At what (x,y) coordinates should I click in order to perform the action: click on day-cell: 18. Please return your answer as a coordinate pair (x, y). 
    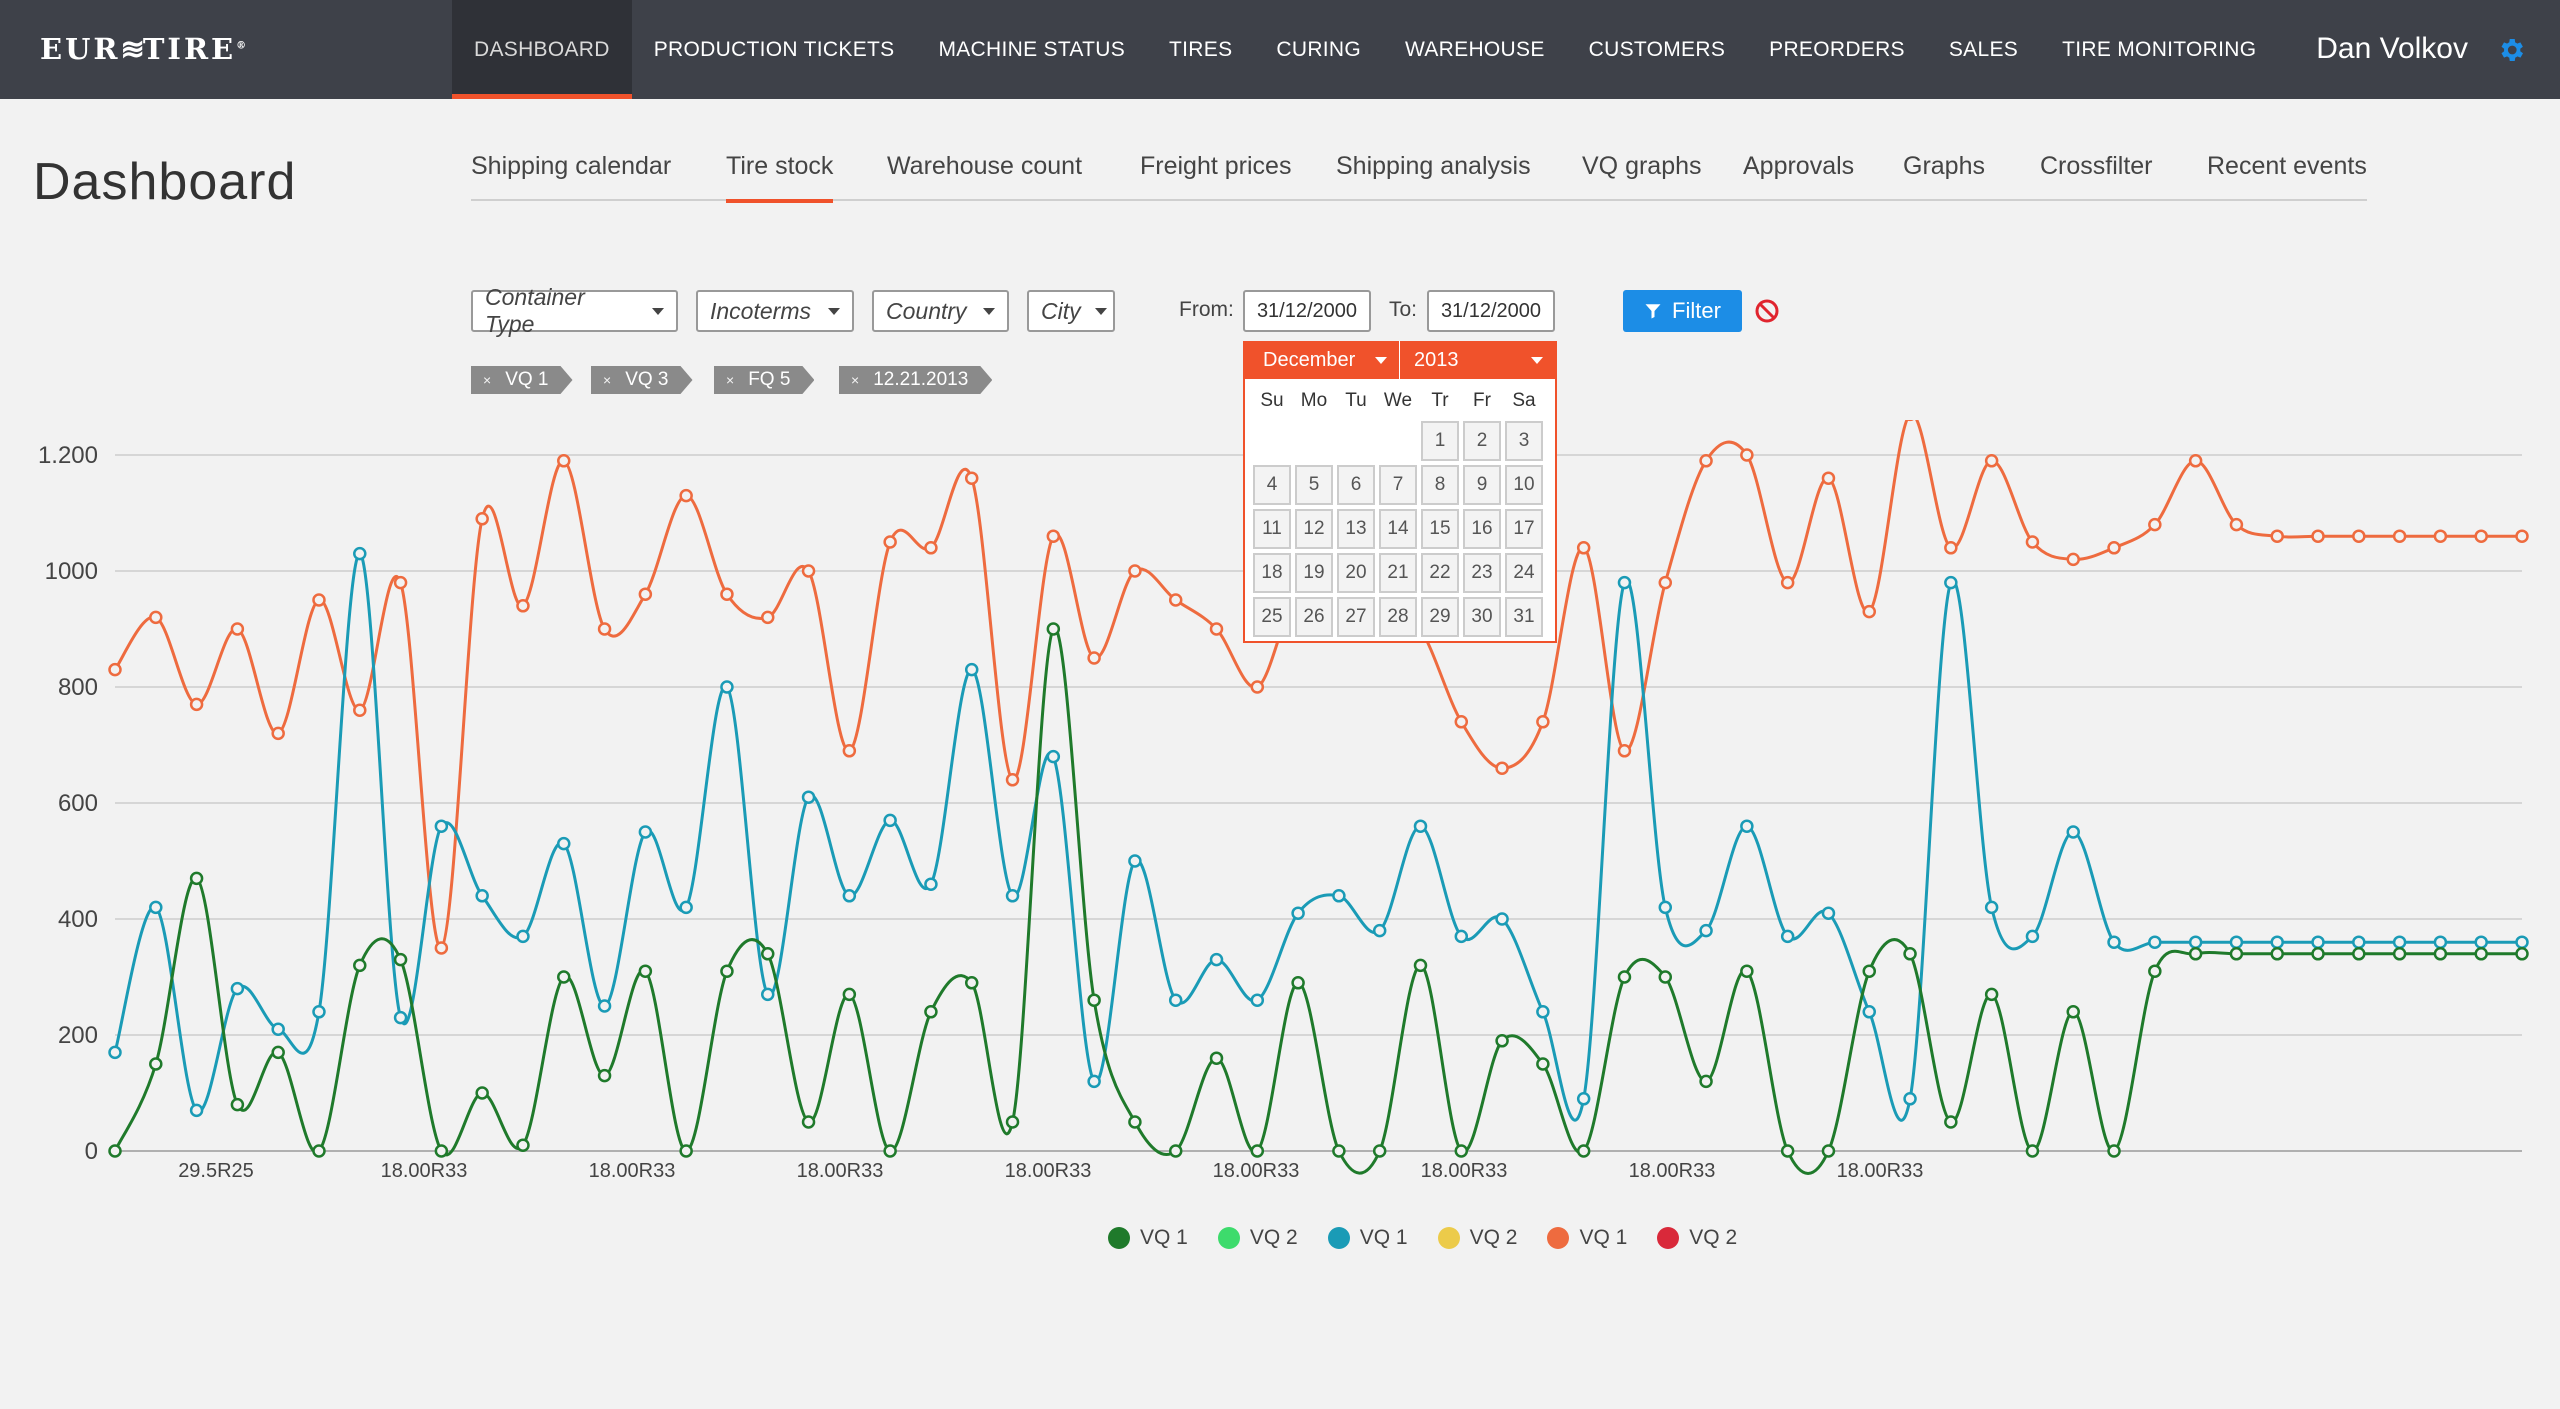
    Looking at the image, I should click on (1272, 573).